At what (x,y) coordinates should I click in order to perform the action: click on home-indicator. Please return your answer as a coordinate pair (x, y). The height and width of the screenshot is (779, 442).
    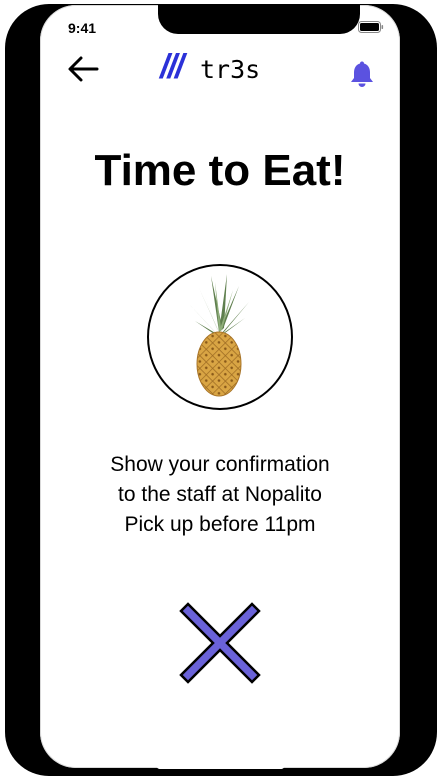
    Looking at the image, I should click on (220, 766).